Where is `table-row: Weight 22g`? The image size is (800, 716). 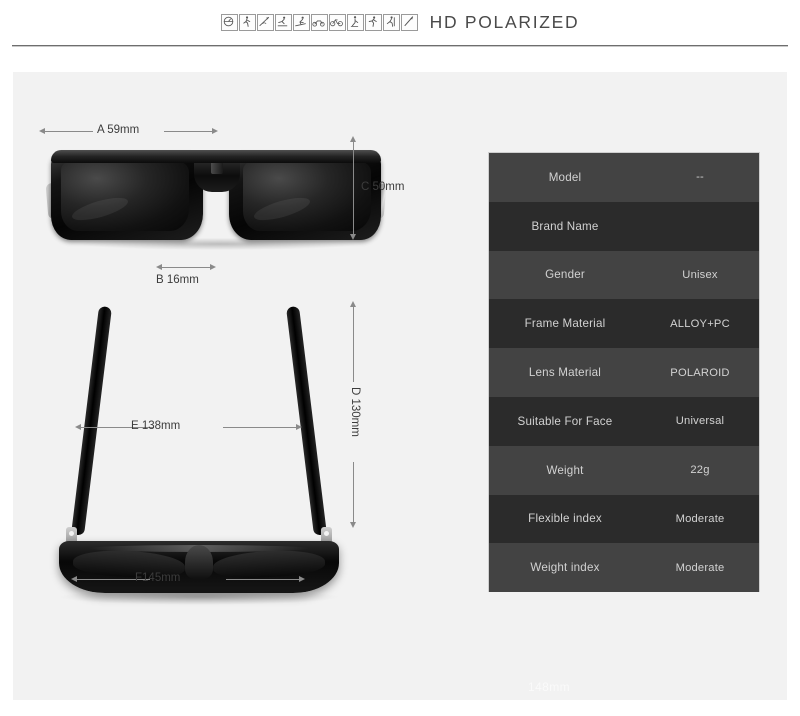 table-row: Weight 22g is located at coordinates (624, 470).